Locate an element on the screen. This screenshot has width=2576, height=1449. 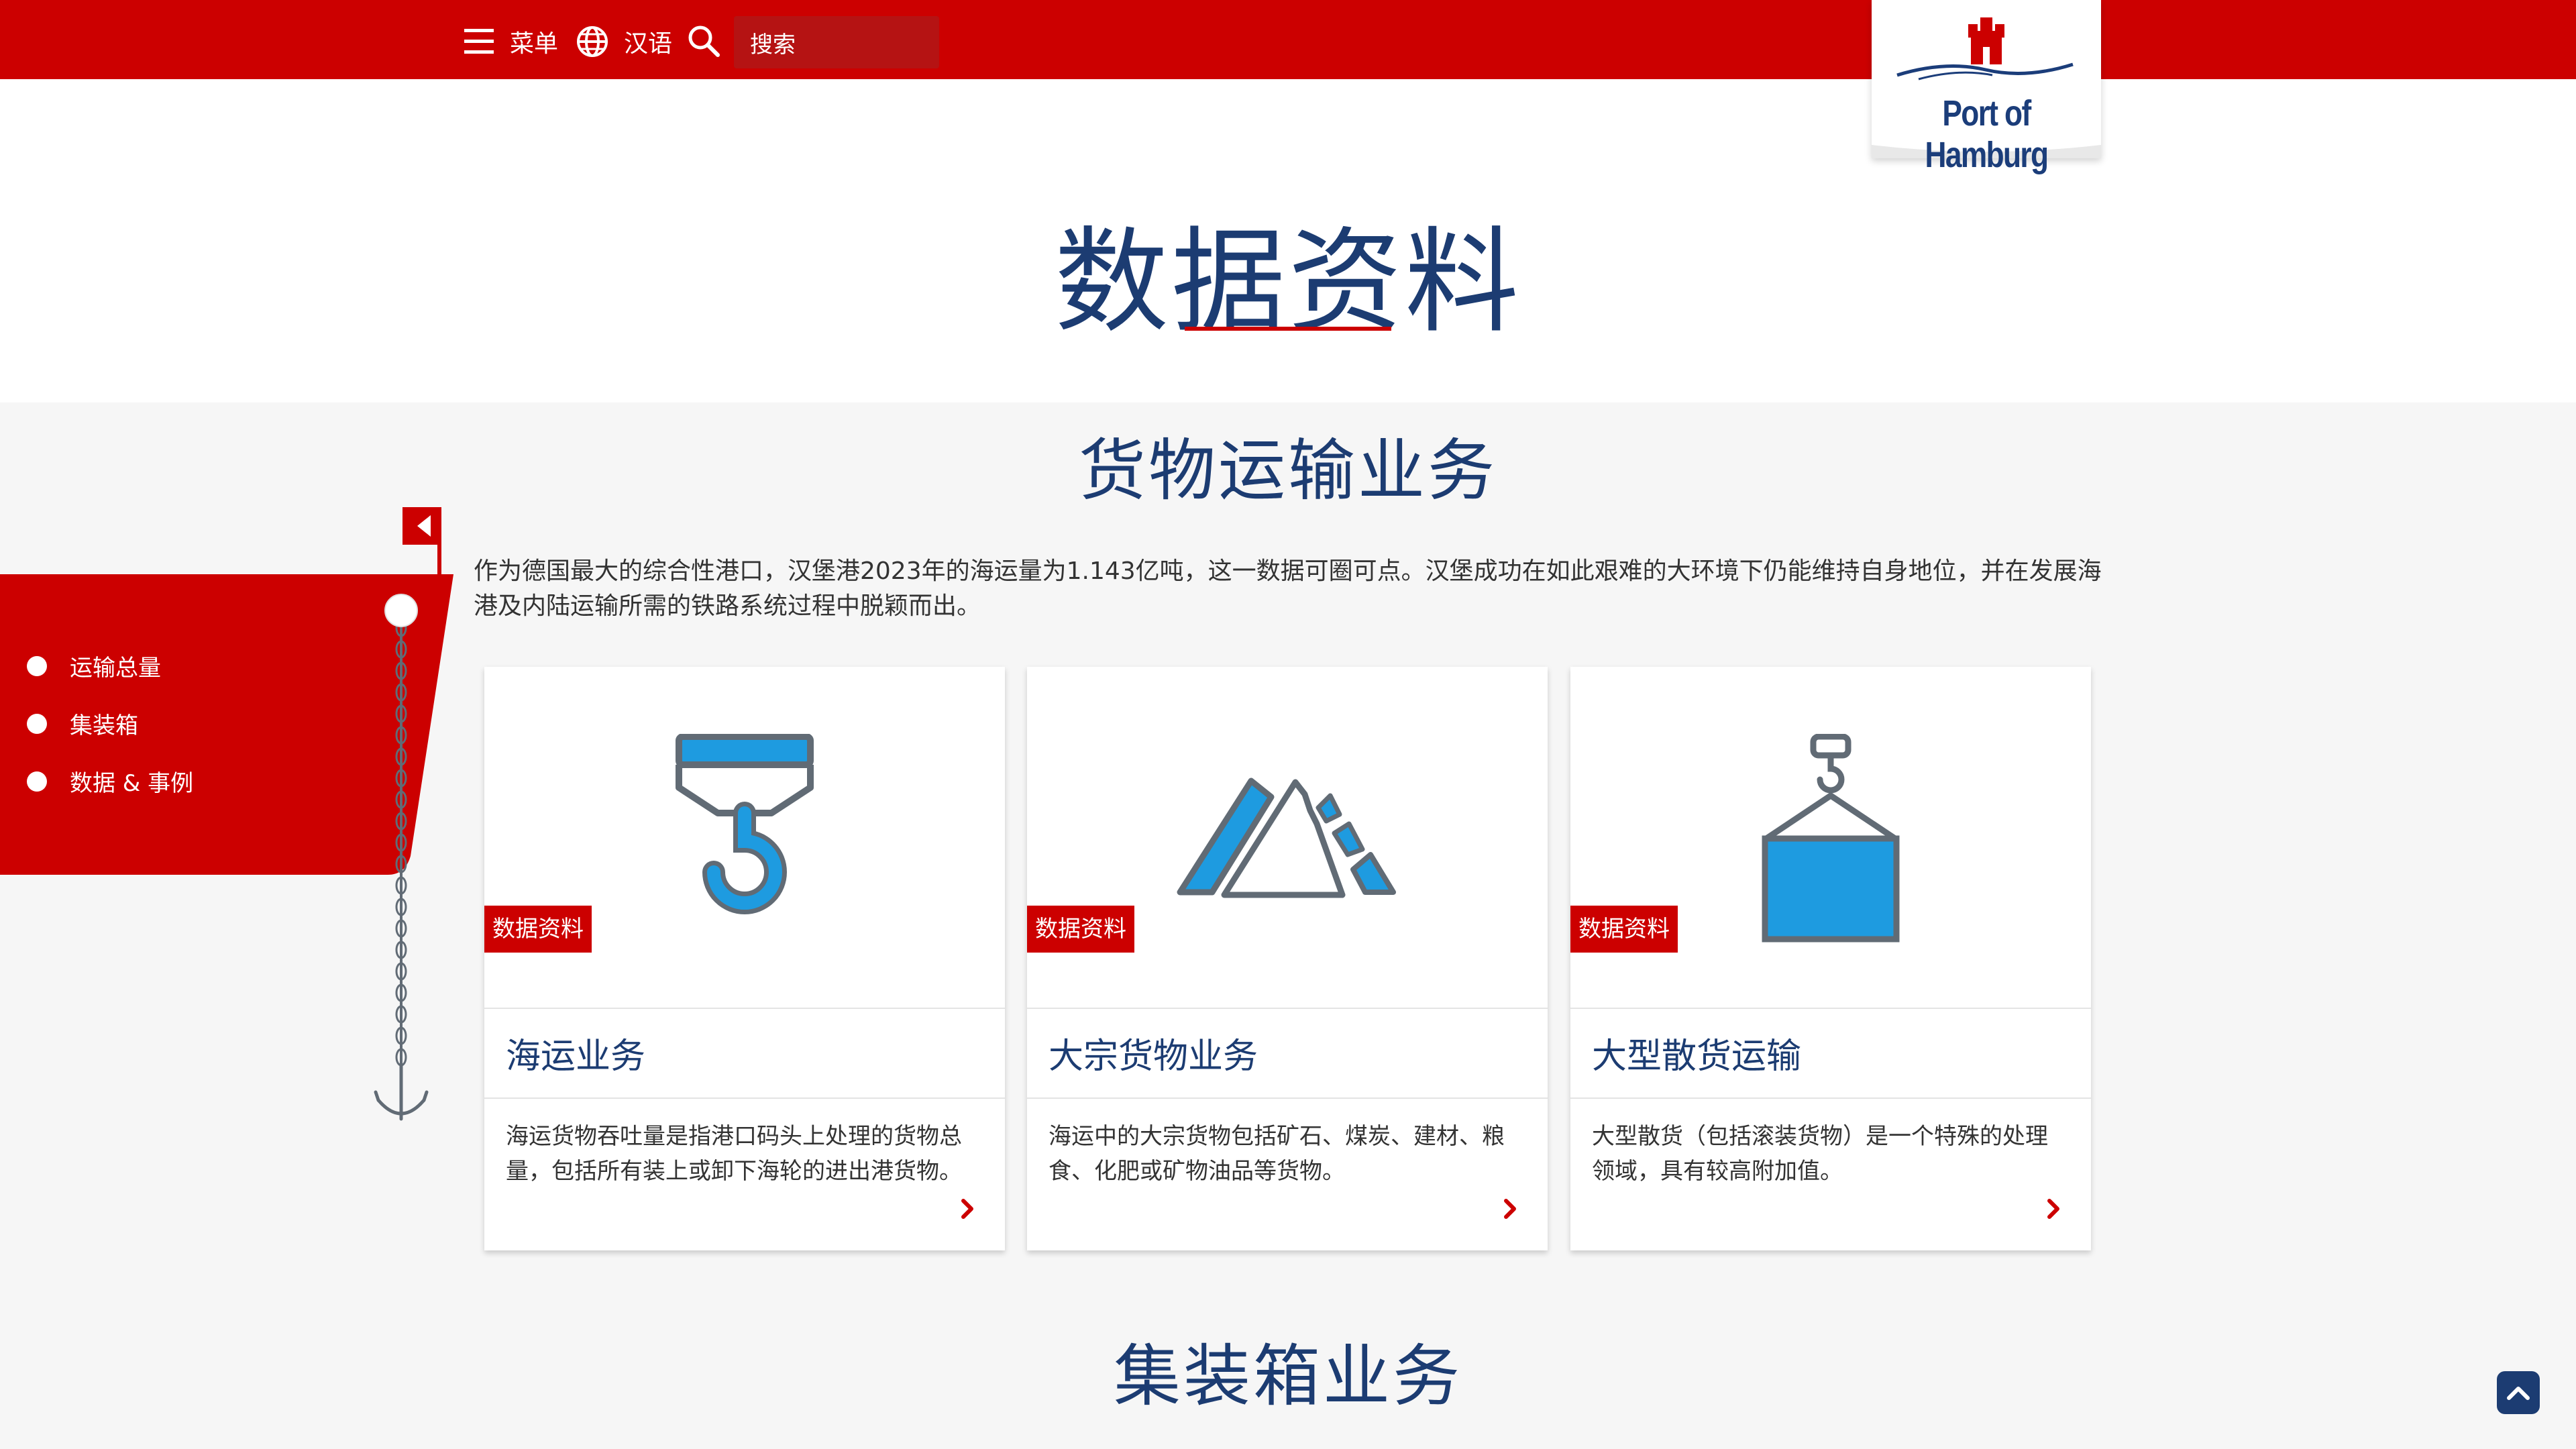
container-section-title: 集装箱业务 is located at coordinates (1288, 1376).